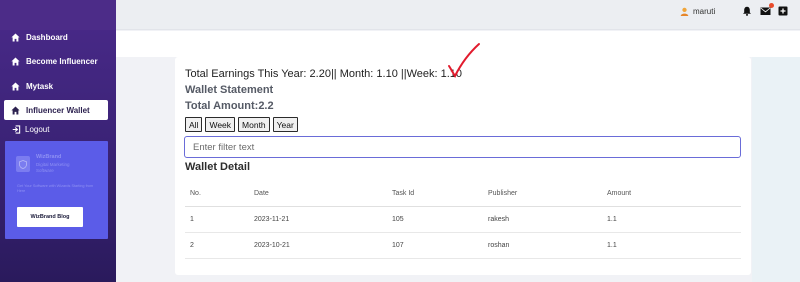 The image size is (800, 282). Describe the element at coordinates (462, 147) in the screenshot. I see `filter-input` at that location.